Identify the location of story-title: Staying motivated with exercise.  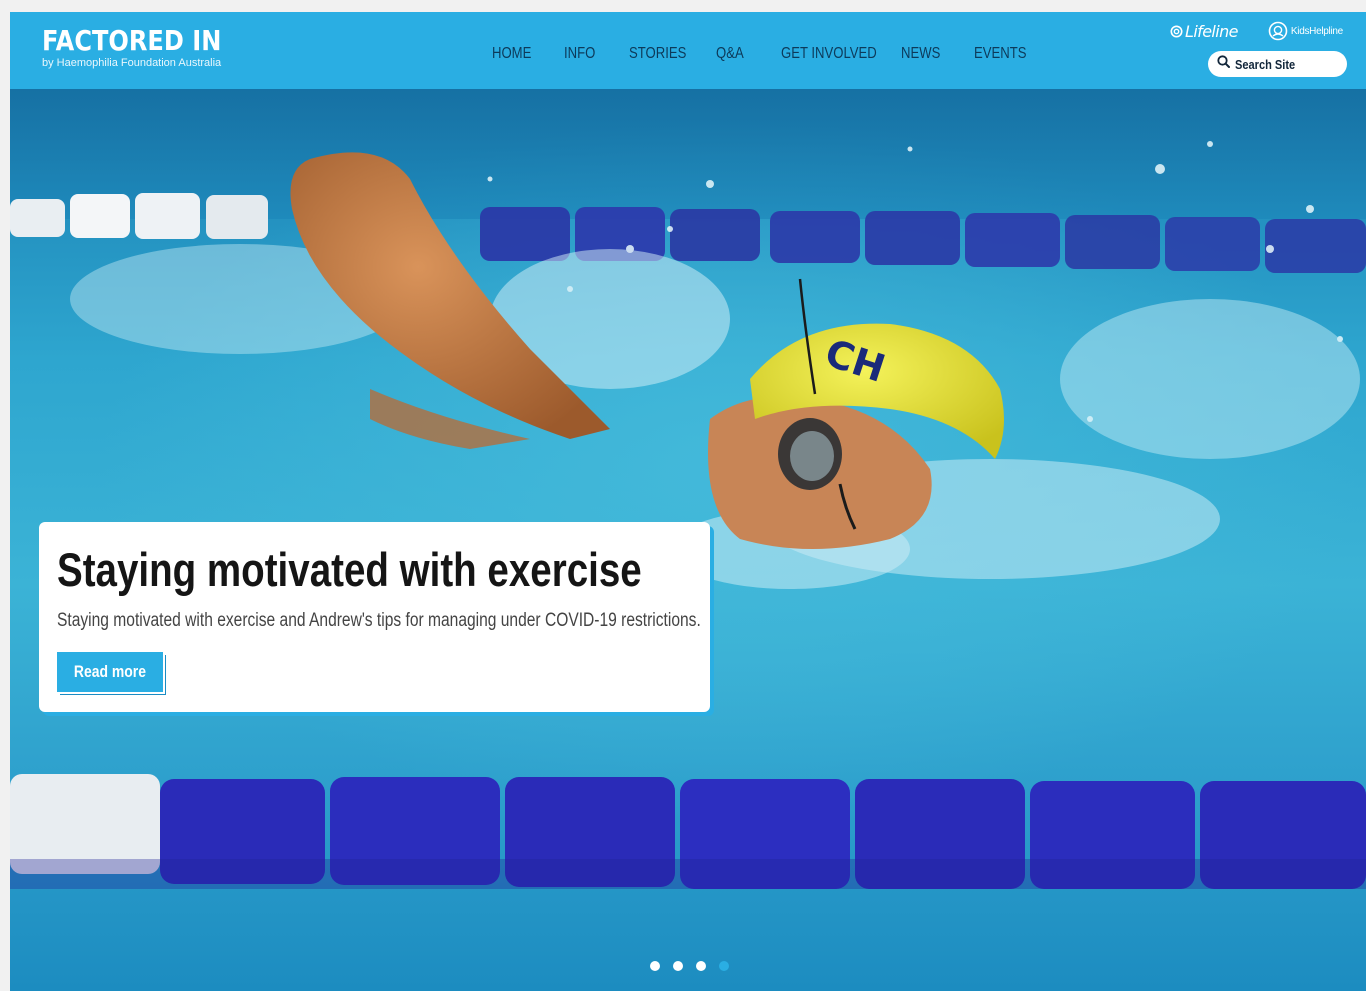
(349, 569).